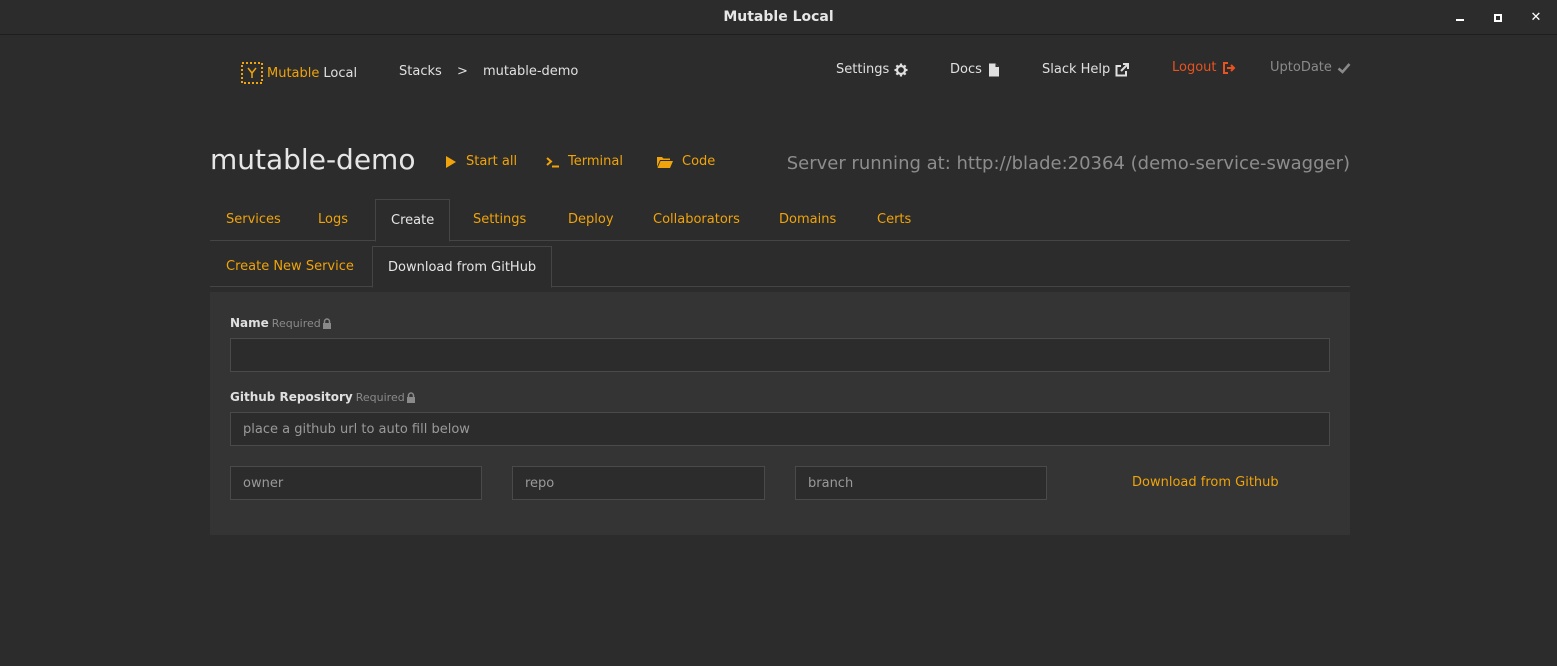  What do you see at coordinates (1076, 69) in the screenshot?
I see `slack-help-label: Slack Help` at bounding box center [1076, 69].